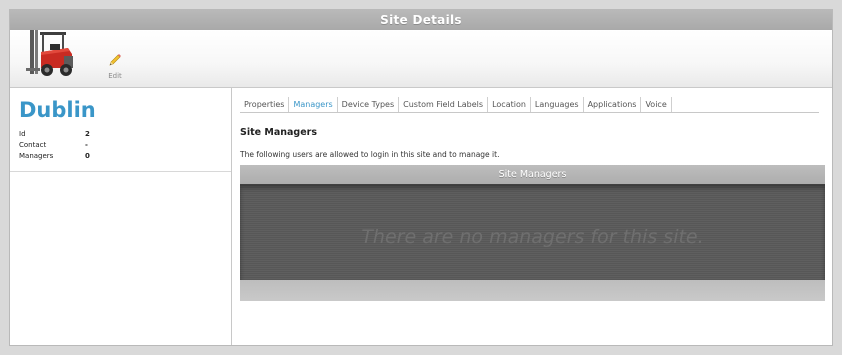 Image resolution: width=842 pixels, height=355 pixels. What do you see at coordinates (265, 104) in the screenshot?
I see `tab-properties: Properties` at bounding box center [265, 104].